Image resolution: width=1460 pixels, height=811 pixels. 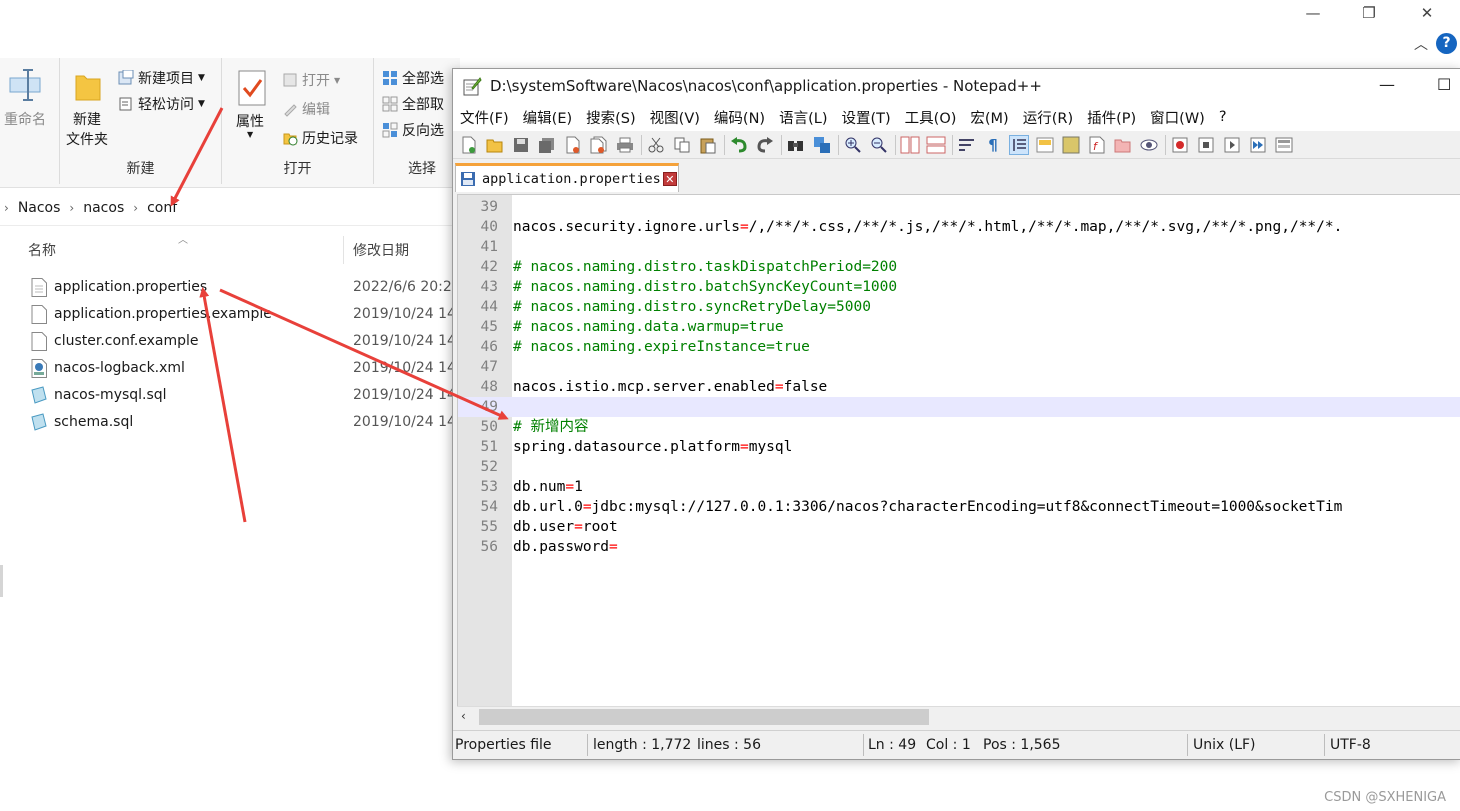 I want to click on find-icon, so click(x=796, y=145).